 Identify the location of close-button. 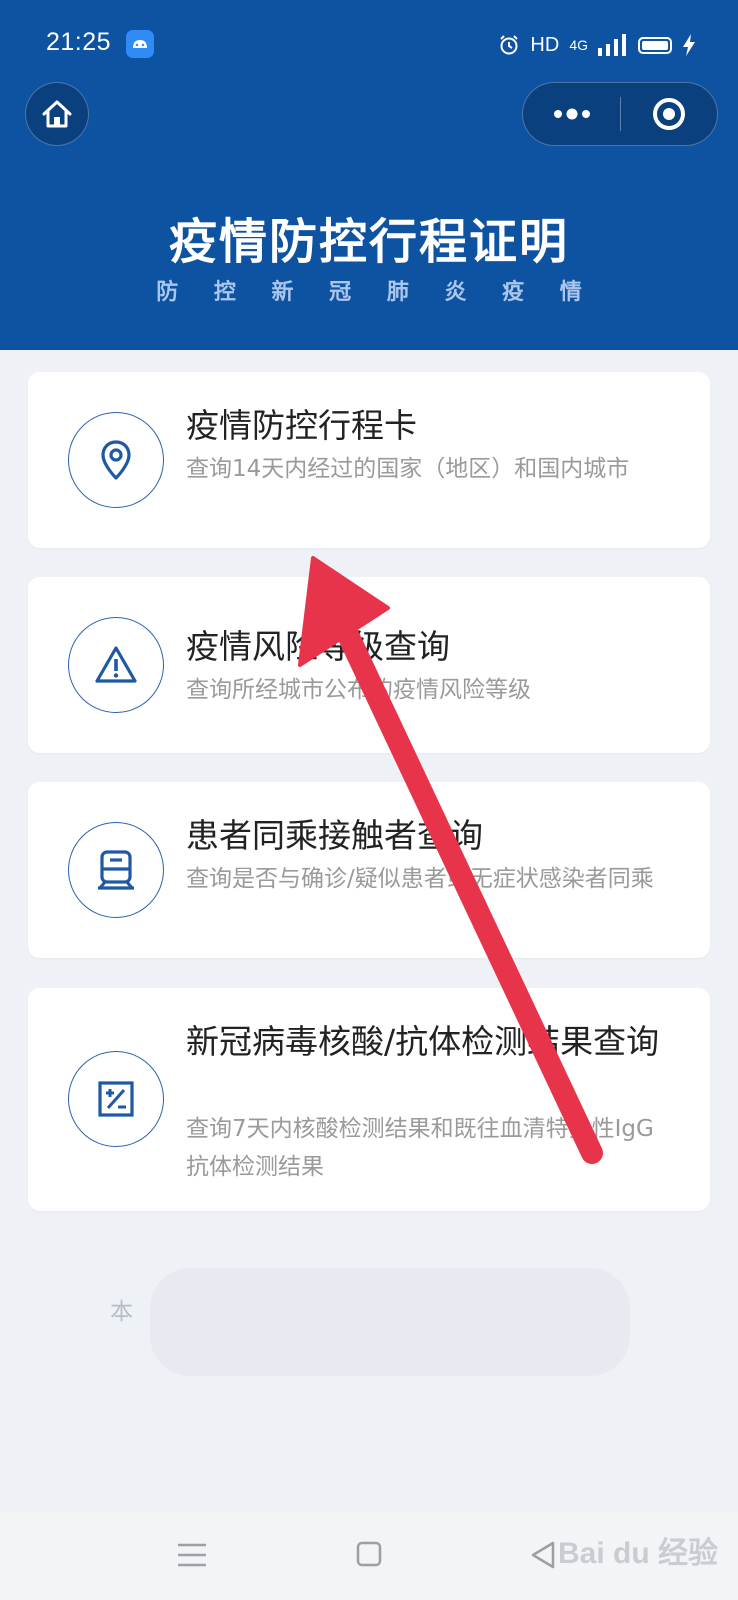
(669, 114).